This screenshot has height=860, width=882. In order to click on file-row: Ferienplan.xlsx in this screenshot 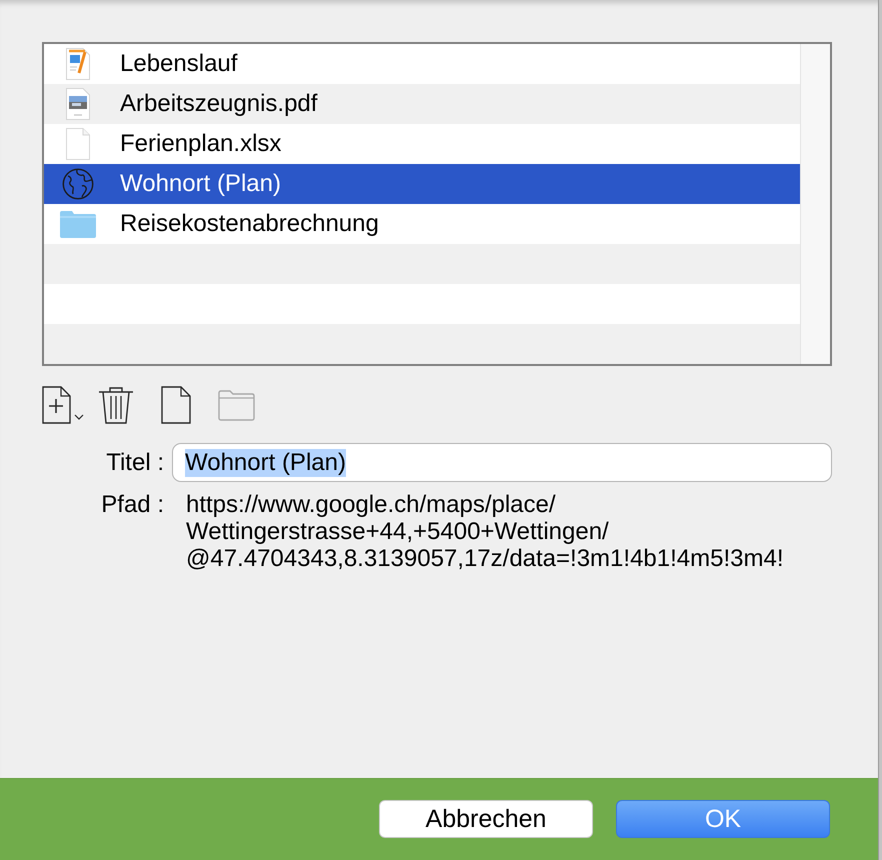, I will do `click(422, 144)`.